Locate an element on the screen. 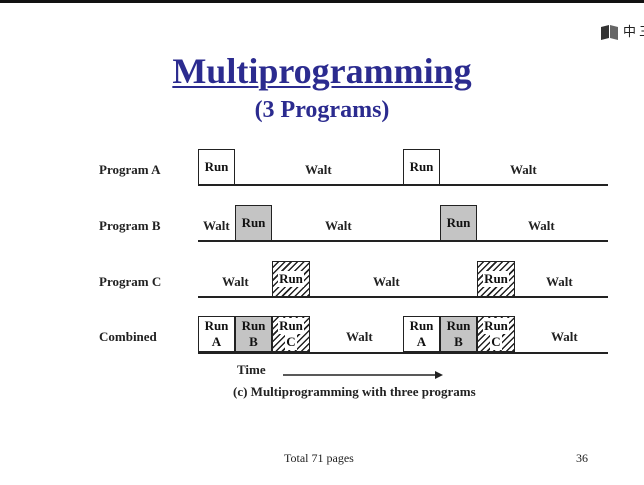 This screenshot has height=485, width=644. row-label-combined: Combined is located at coordinates (128, 336).